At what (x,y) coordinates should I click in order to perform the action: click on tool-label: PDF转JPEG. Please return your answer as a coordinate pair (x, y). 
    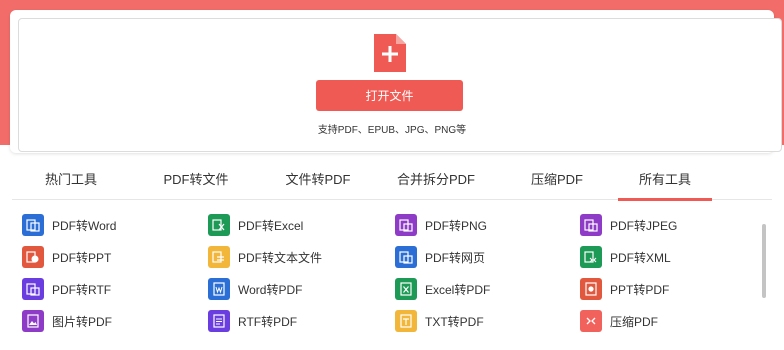
    Looking at the image, I should click on (644, 225).